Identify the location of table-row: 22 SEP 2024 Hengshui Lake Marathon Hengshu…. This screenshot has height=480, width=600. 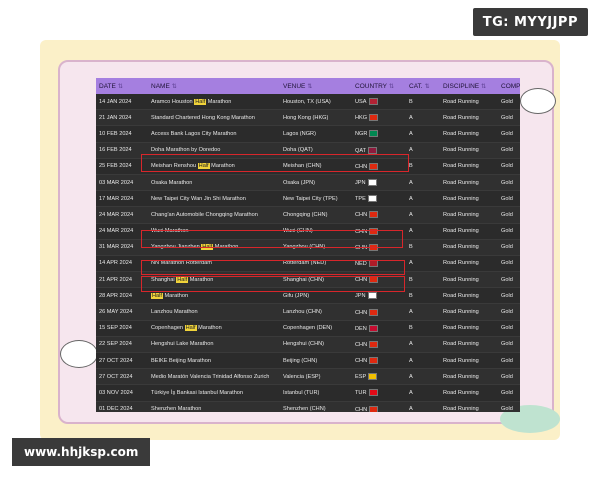
(308, 345).